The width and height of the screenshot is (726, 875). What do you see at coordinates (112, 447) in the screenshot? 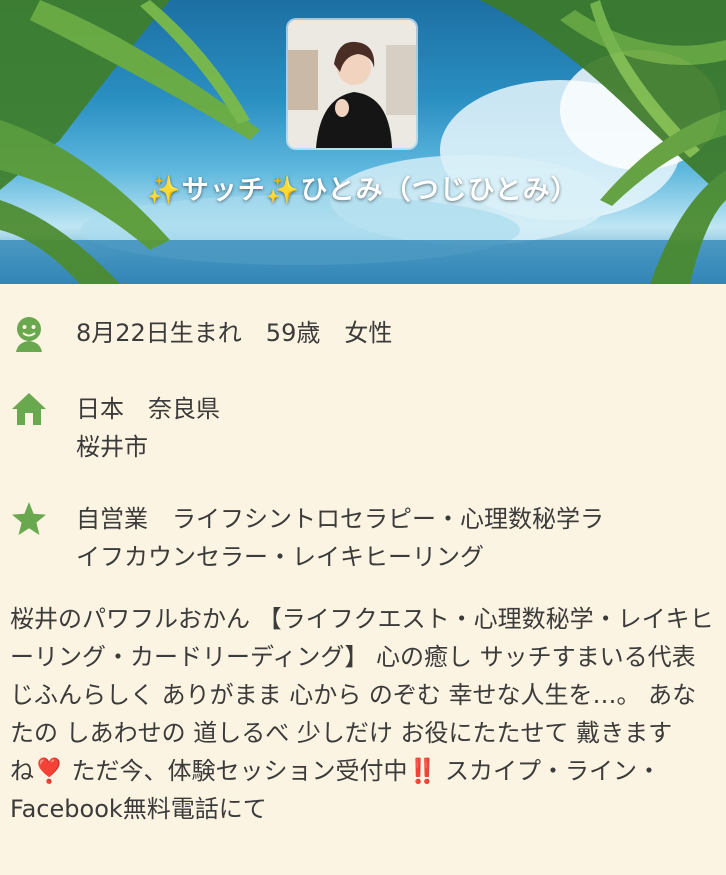
I see `location-line2: 桜井市` at bounding box center [112, 447].